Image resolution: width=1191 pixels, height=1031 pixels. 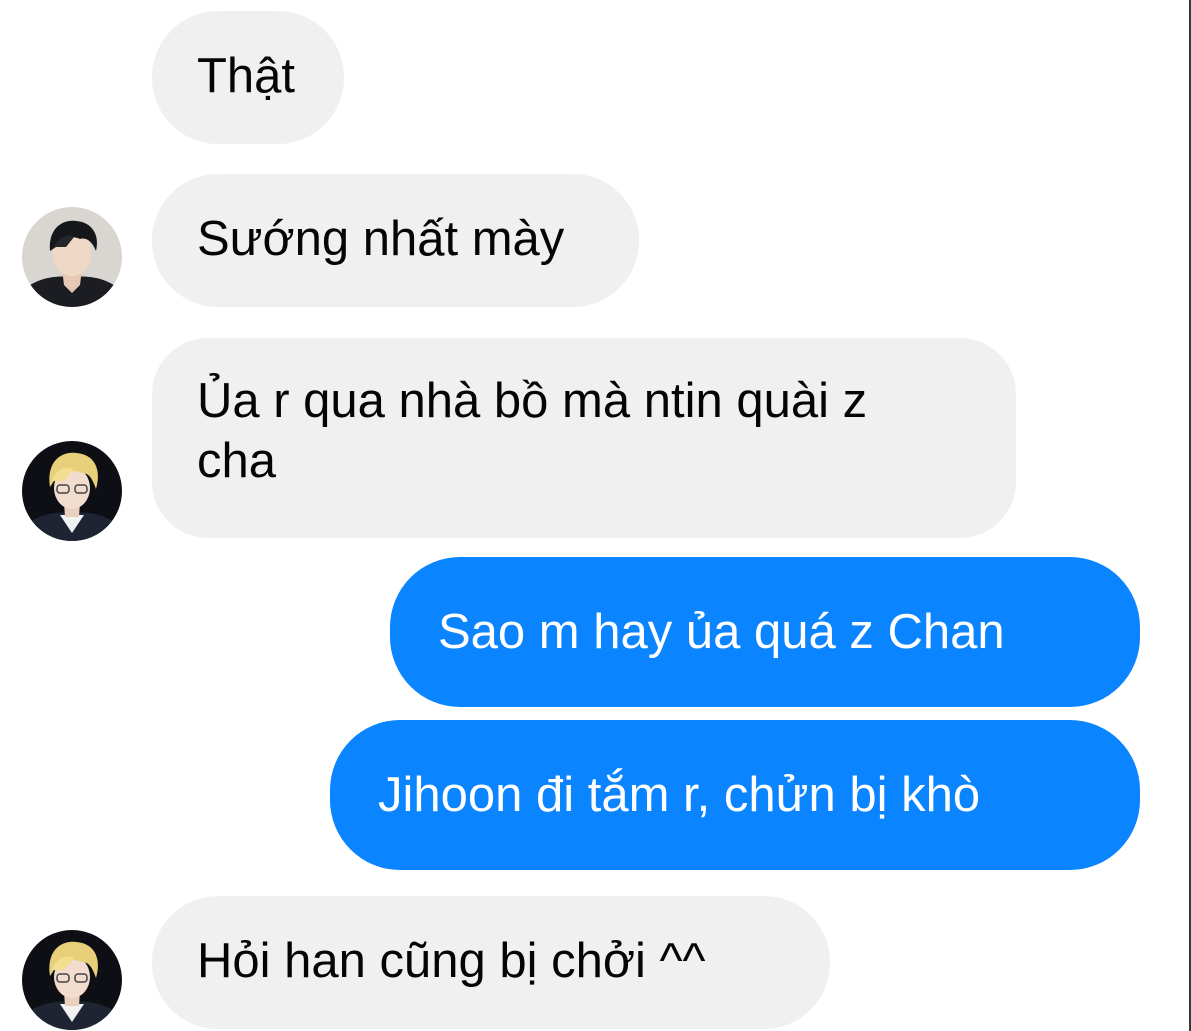 I want to click on dark-haired-person-avatar-icon, so click(x=72, y=257).